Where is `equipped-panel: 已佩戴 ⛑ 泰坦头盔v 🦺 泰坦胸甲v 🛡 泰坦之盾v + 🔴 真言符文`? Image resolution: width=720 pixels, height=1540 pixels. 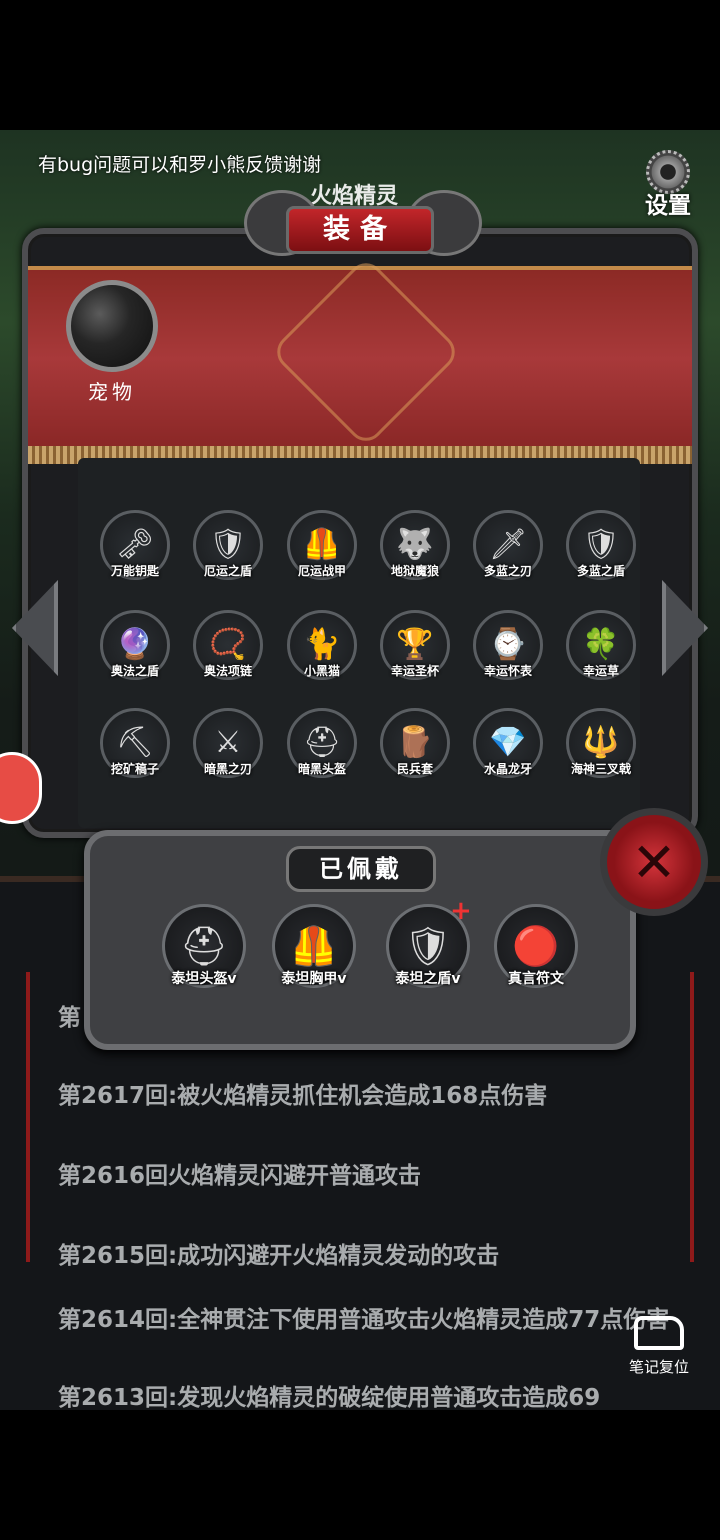 equipped-panel: 已佩戴 ⛑ 泰坦头盔v 🦺 泰坦胸甲v 🛡 泰坦之盾v + 🔴 真言符文 is located at coordinates (360, 940).